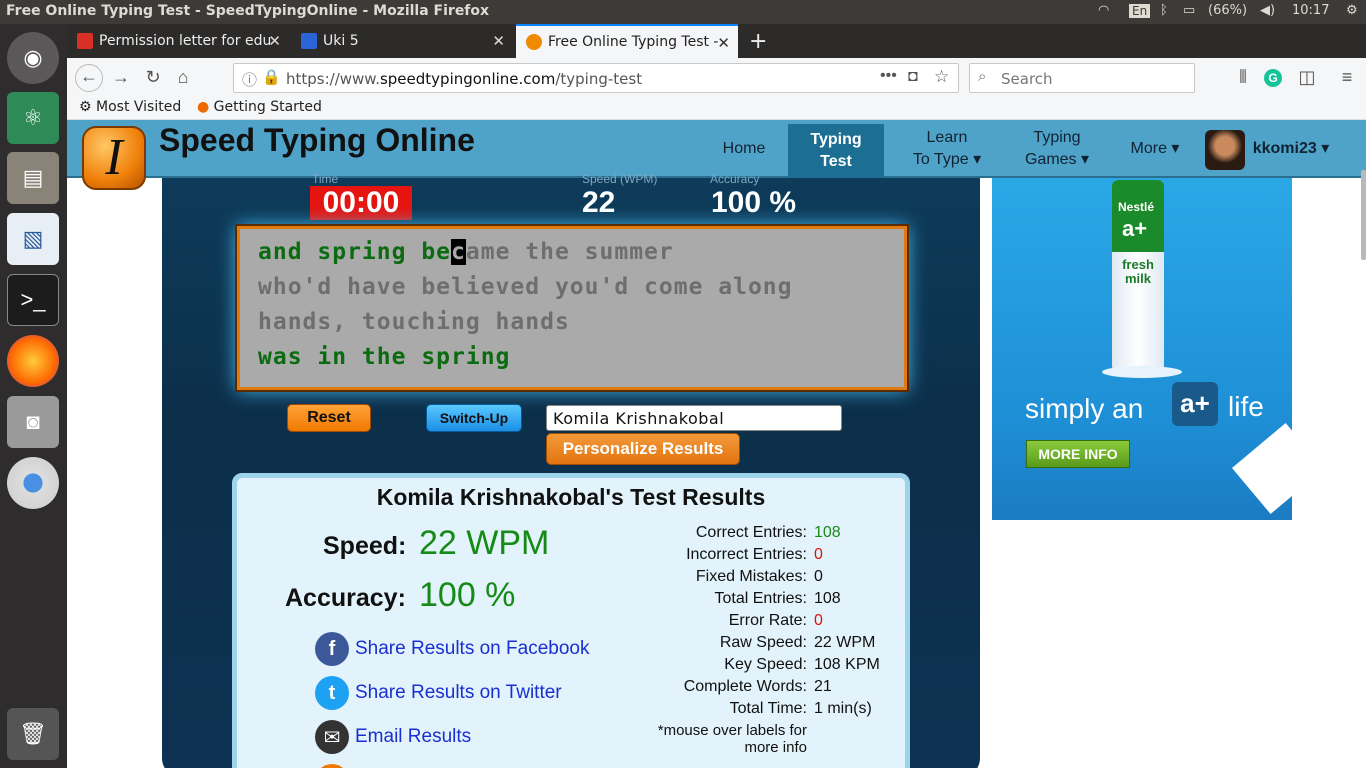 The width and height of the screenshot is (1366, 768). I want to click on camera-icon: ◙, so click(33, 422).